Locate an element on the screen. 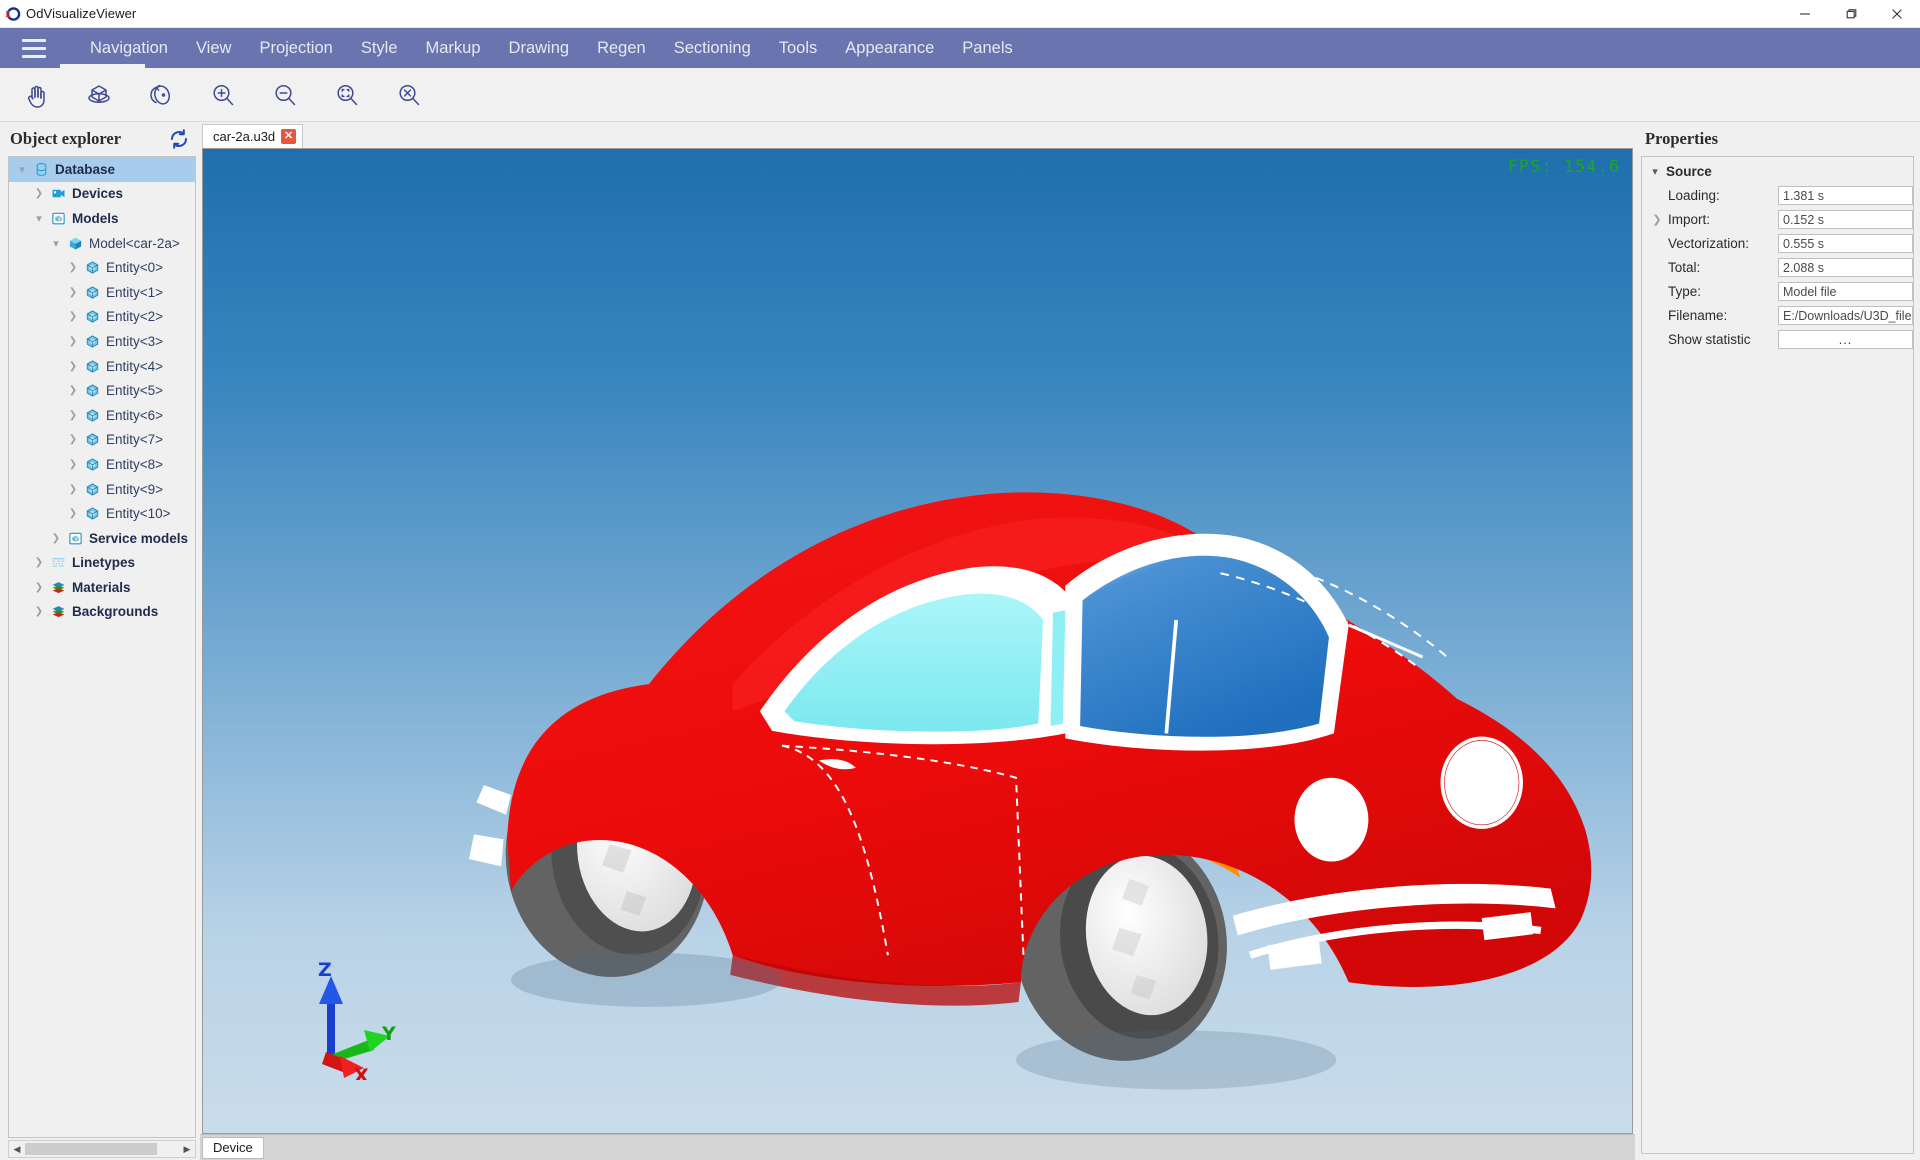 The image size is (1920, 1160). scroll-left-icon: ◀ is located at coordinates (17, 1149).